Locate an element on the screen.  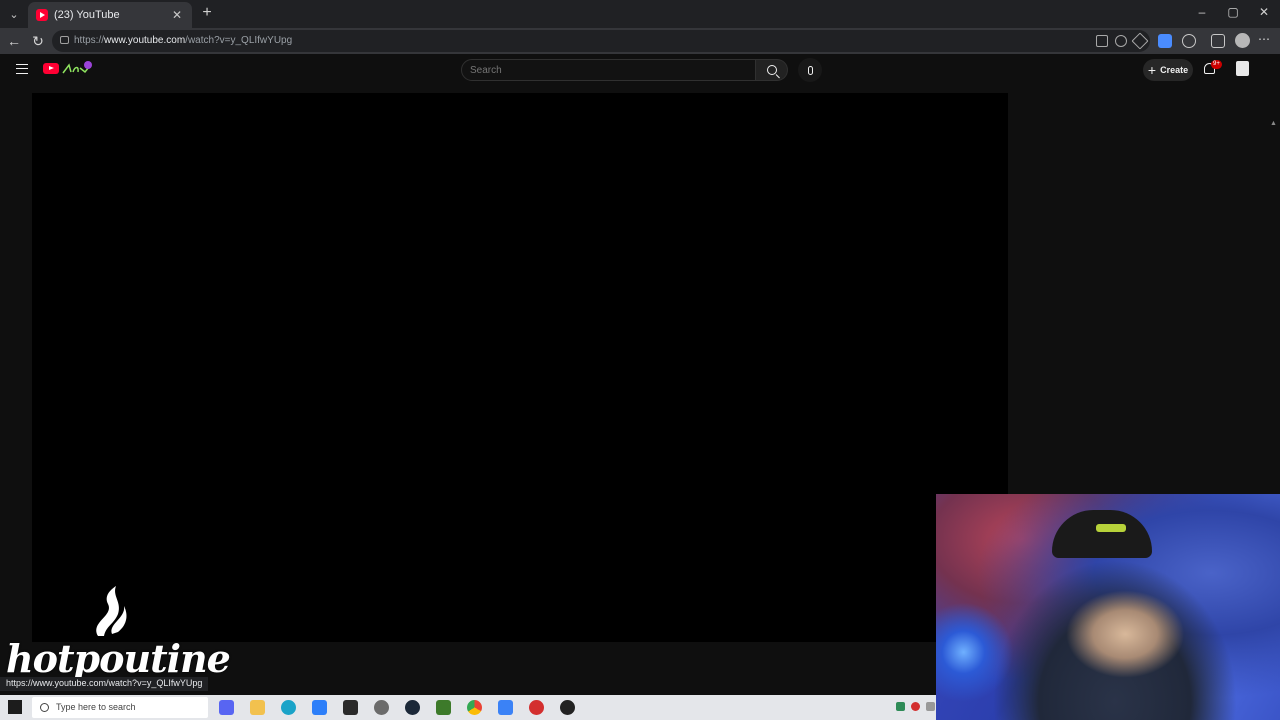
taskbar-search: Type here to search is located at coordinates (120, 707).